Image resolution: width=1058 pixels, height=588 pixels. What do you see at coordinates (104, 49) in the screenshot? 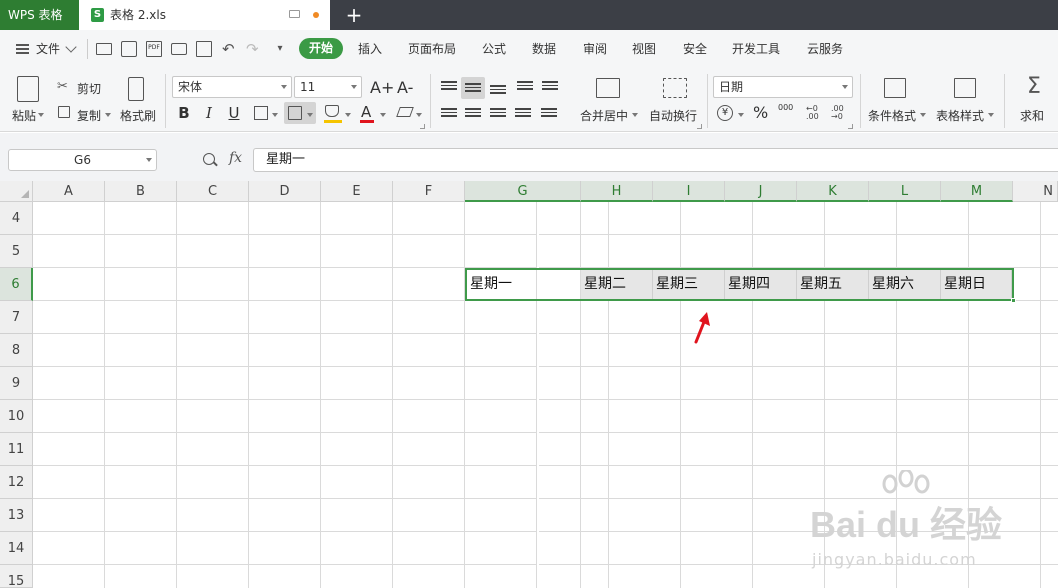
I see `open-folder-icon` at bounding box center [104, 49].